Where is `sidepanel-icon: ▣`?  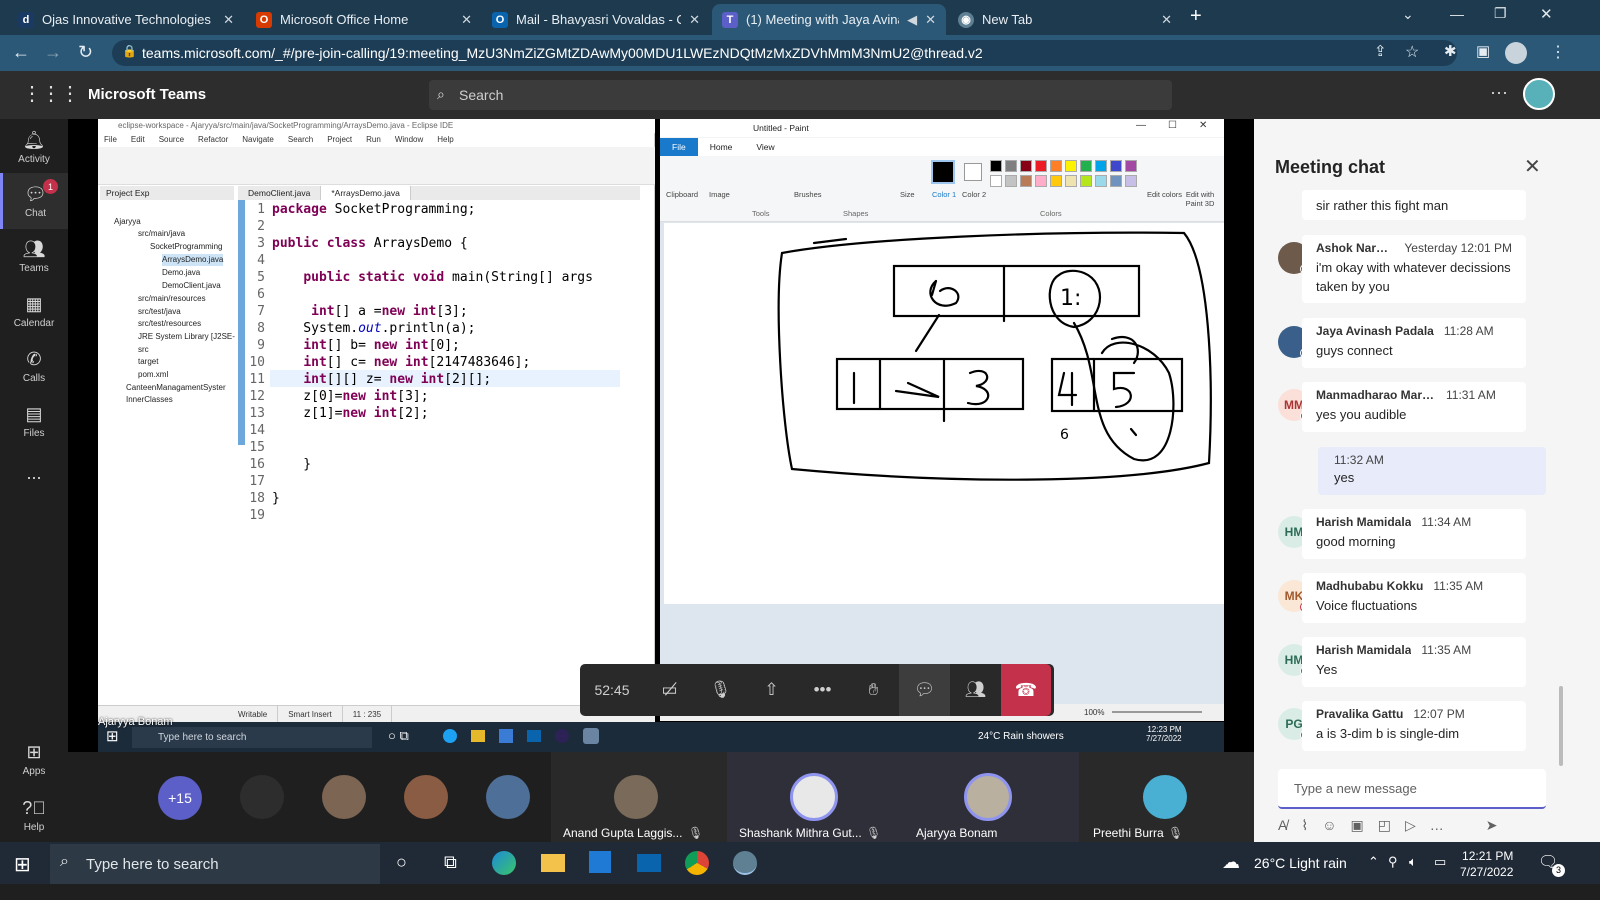 sidepanel-icon: ▣ is located at coordinates (1483, 51).